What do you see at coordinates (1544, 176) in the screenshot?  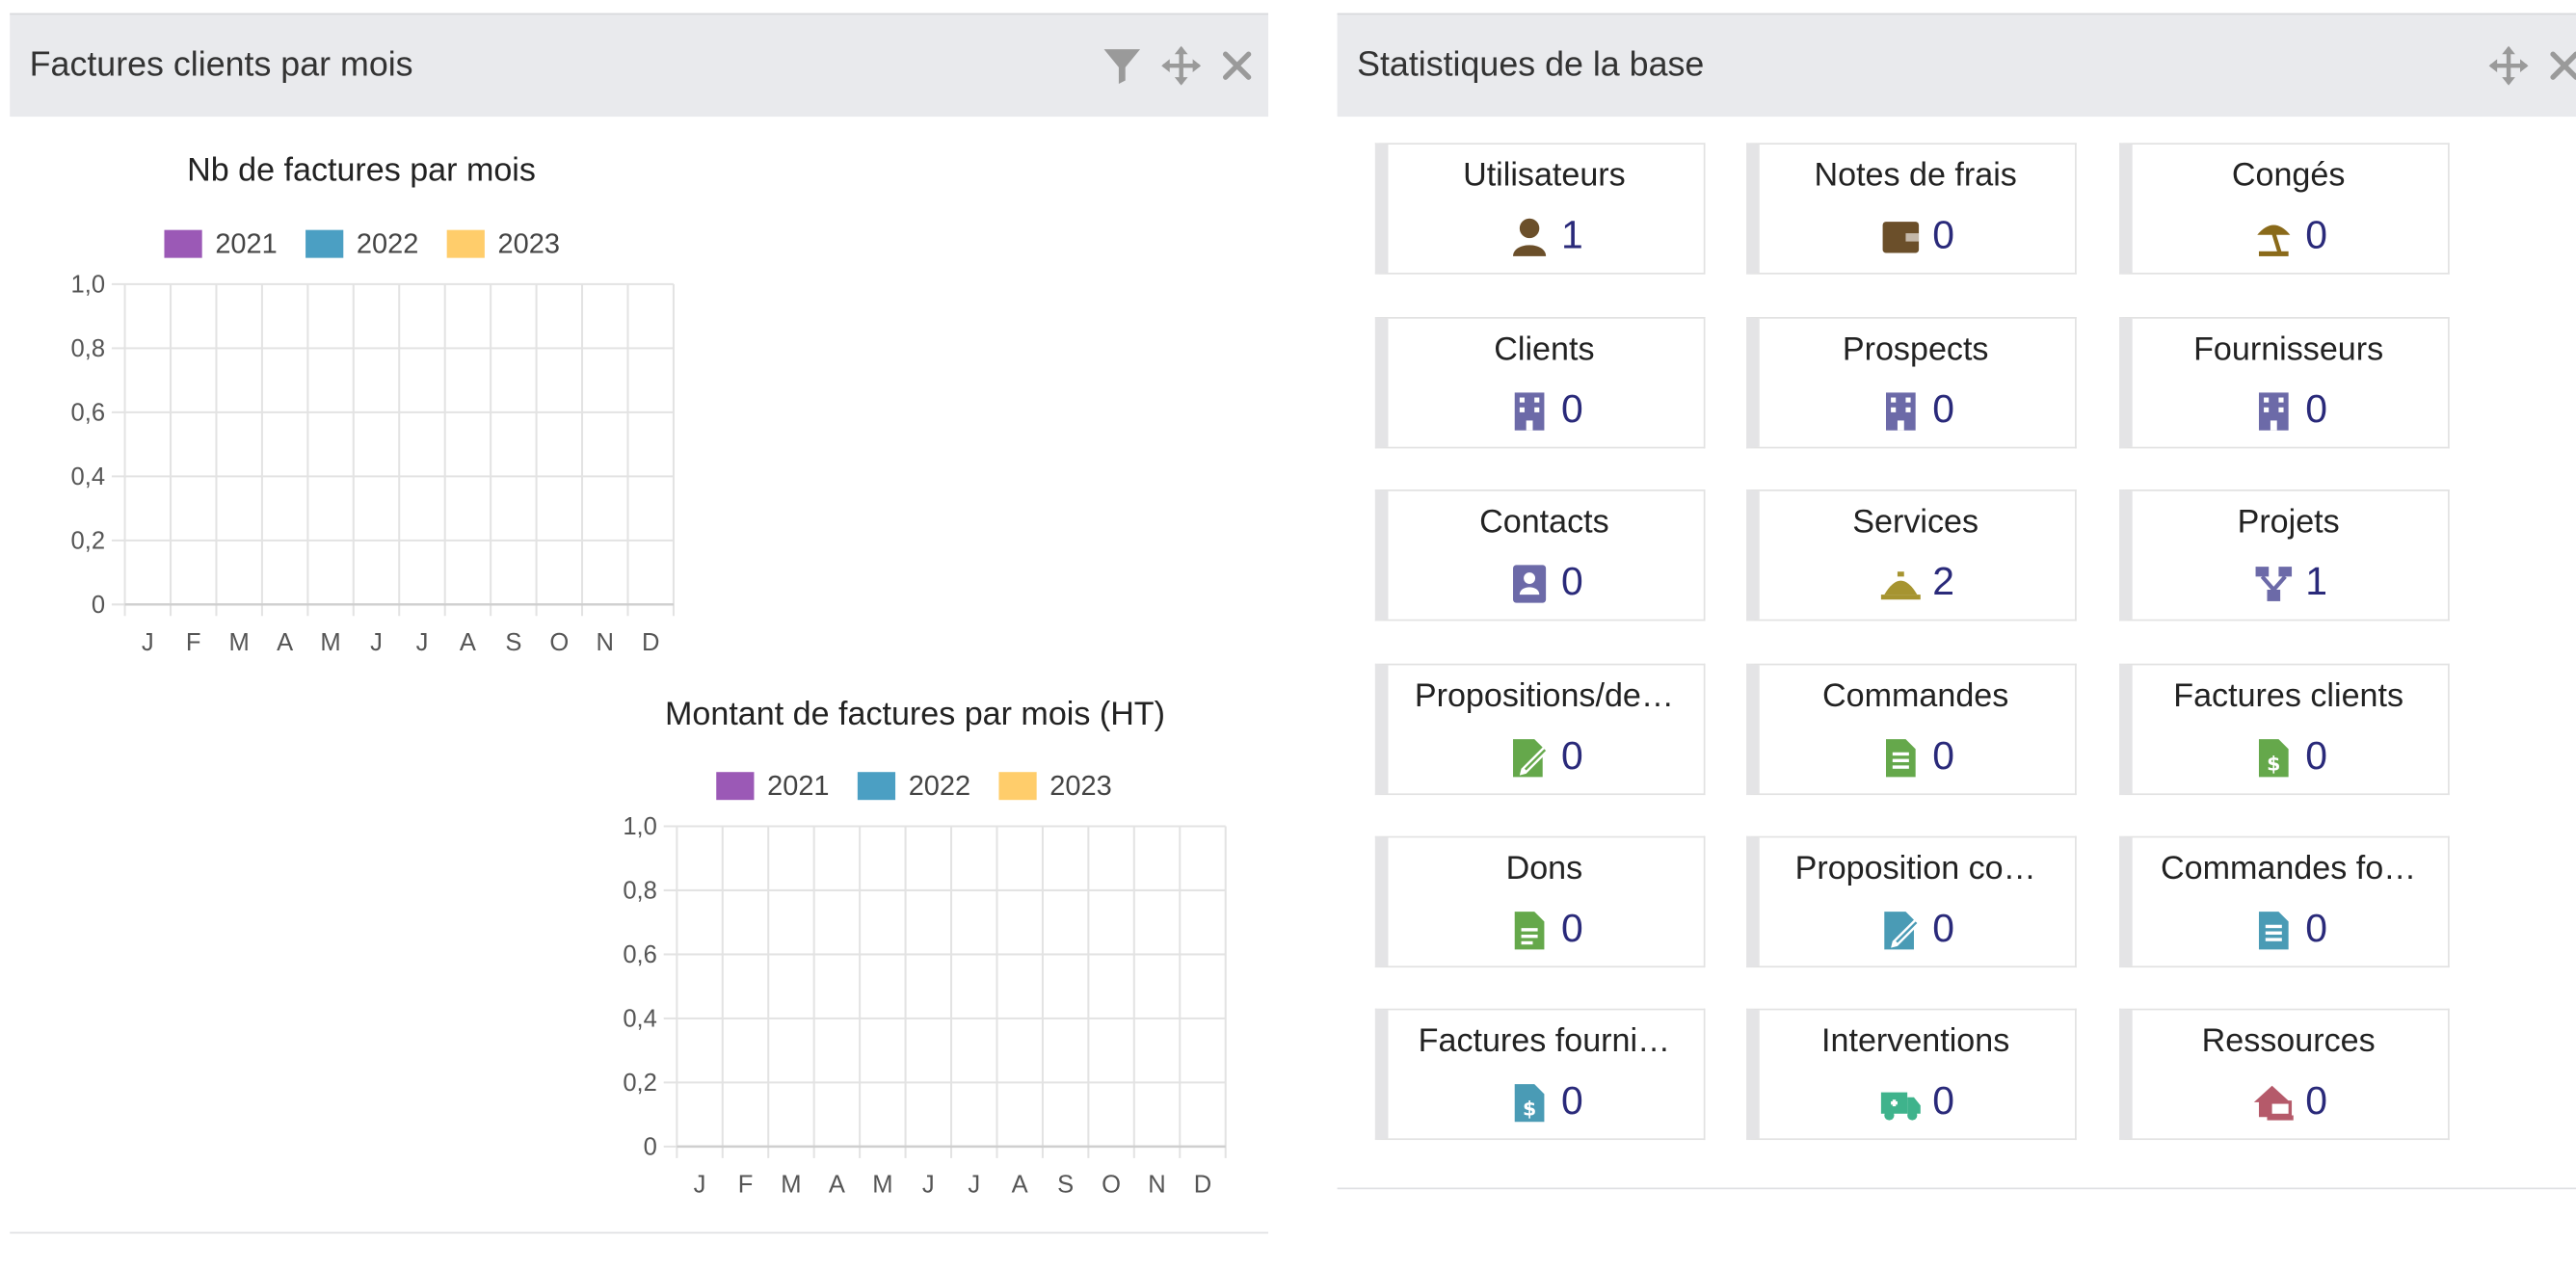 I see `stat-label: Utilisateurs` at bounding box center [1544, 176].